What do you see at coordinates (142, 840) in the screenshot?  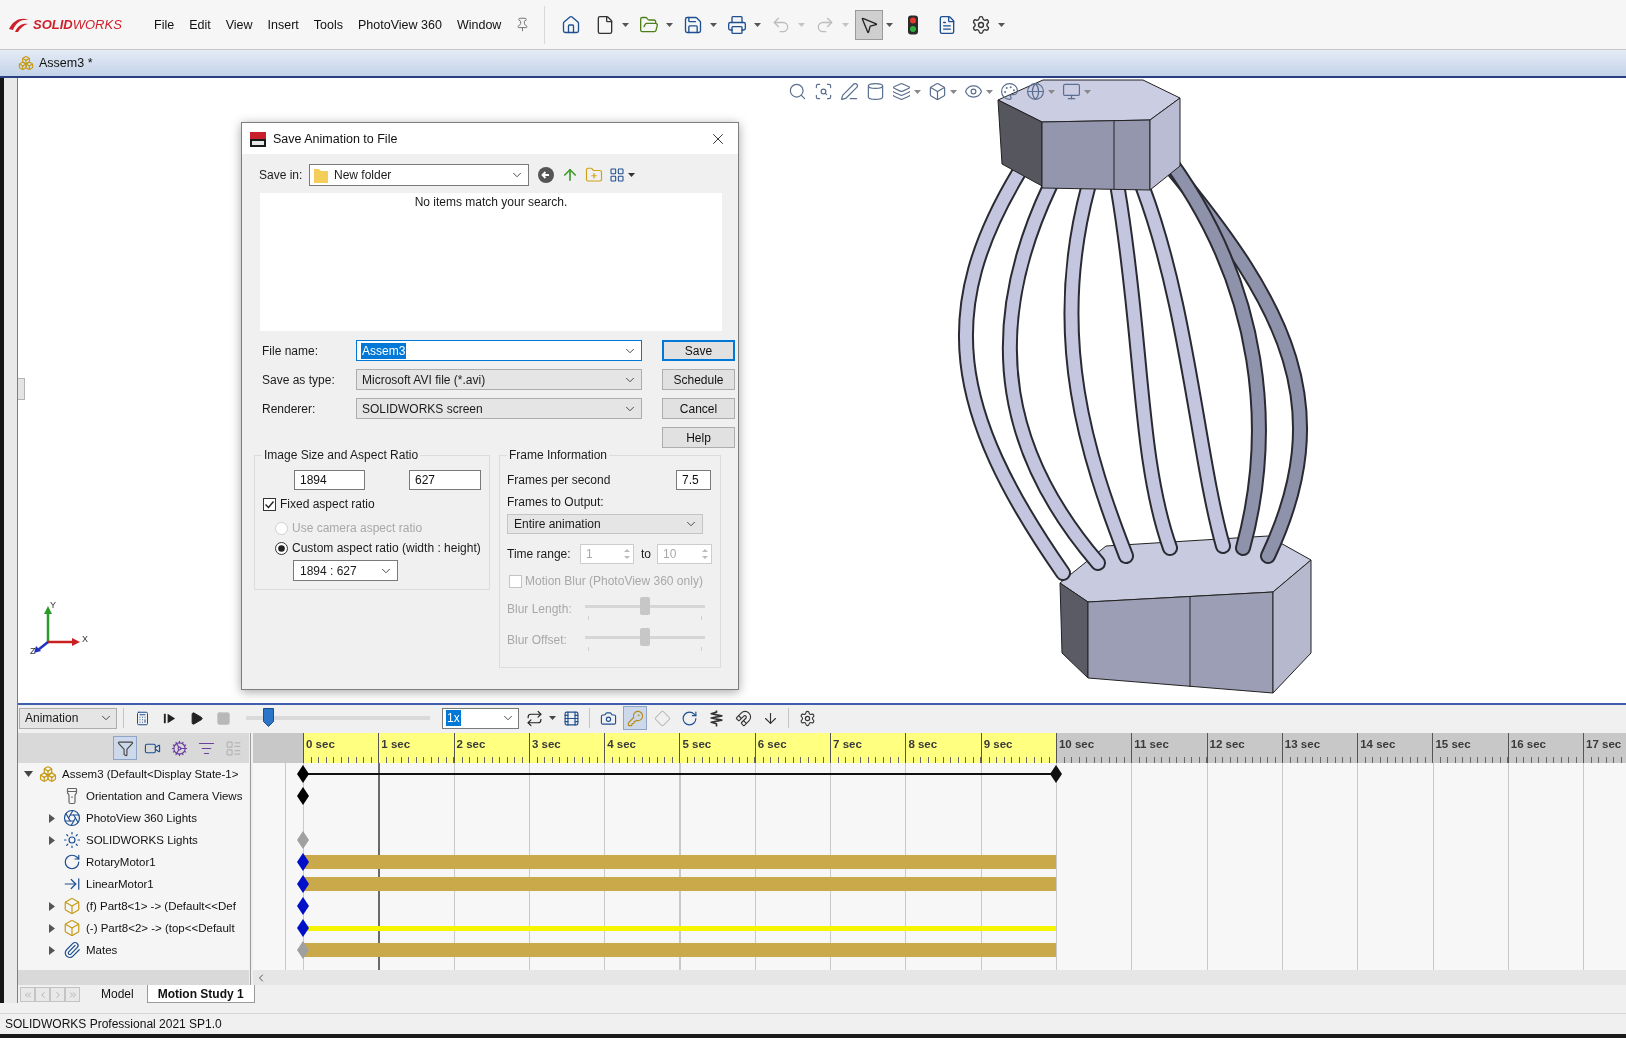 I see `tree-item: SOLIDWORKS Lights` at bounding box center [142, 840].